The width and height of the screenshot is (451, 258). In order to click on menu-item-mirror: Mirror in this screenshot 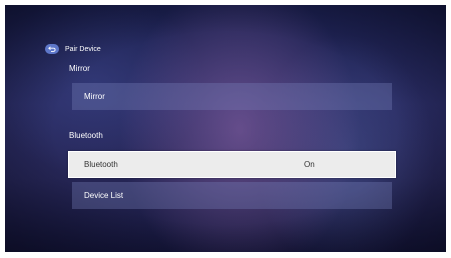, I will do `click(232, 96)`.